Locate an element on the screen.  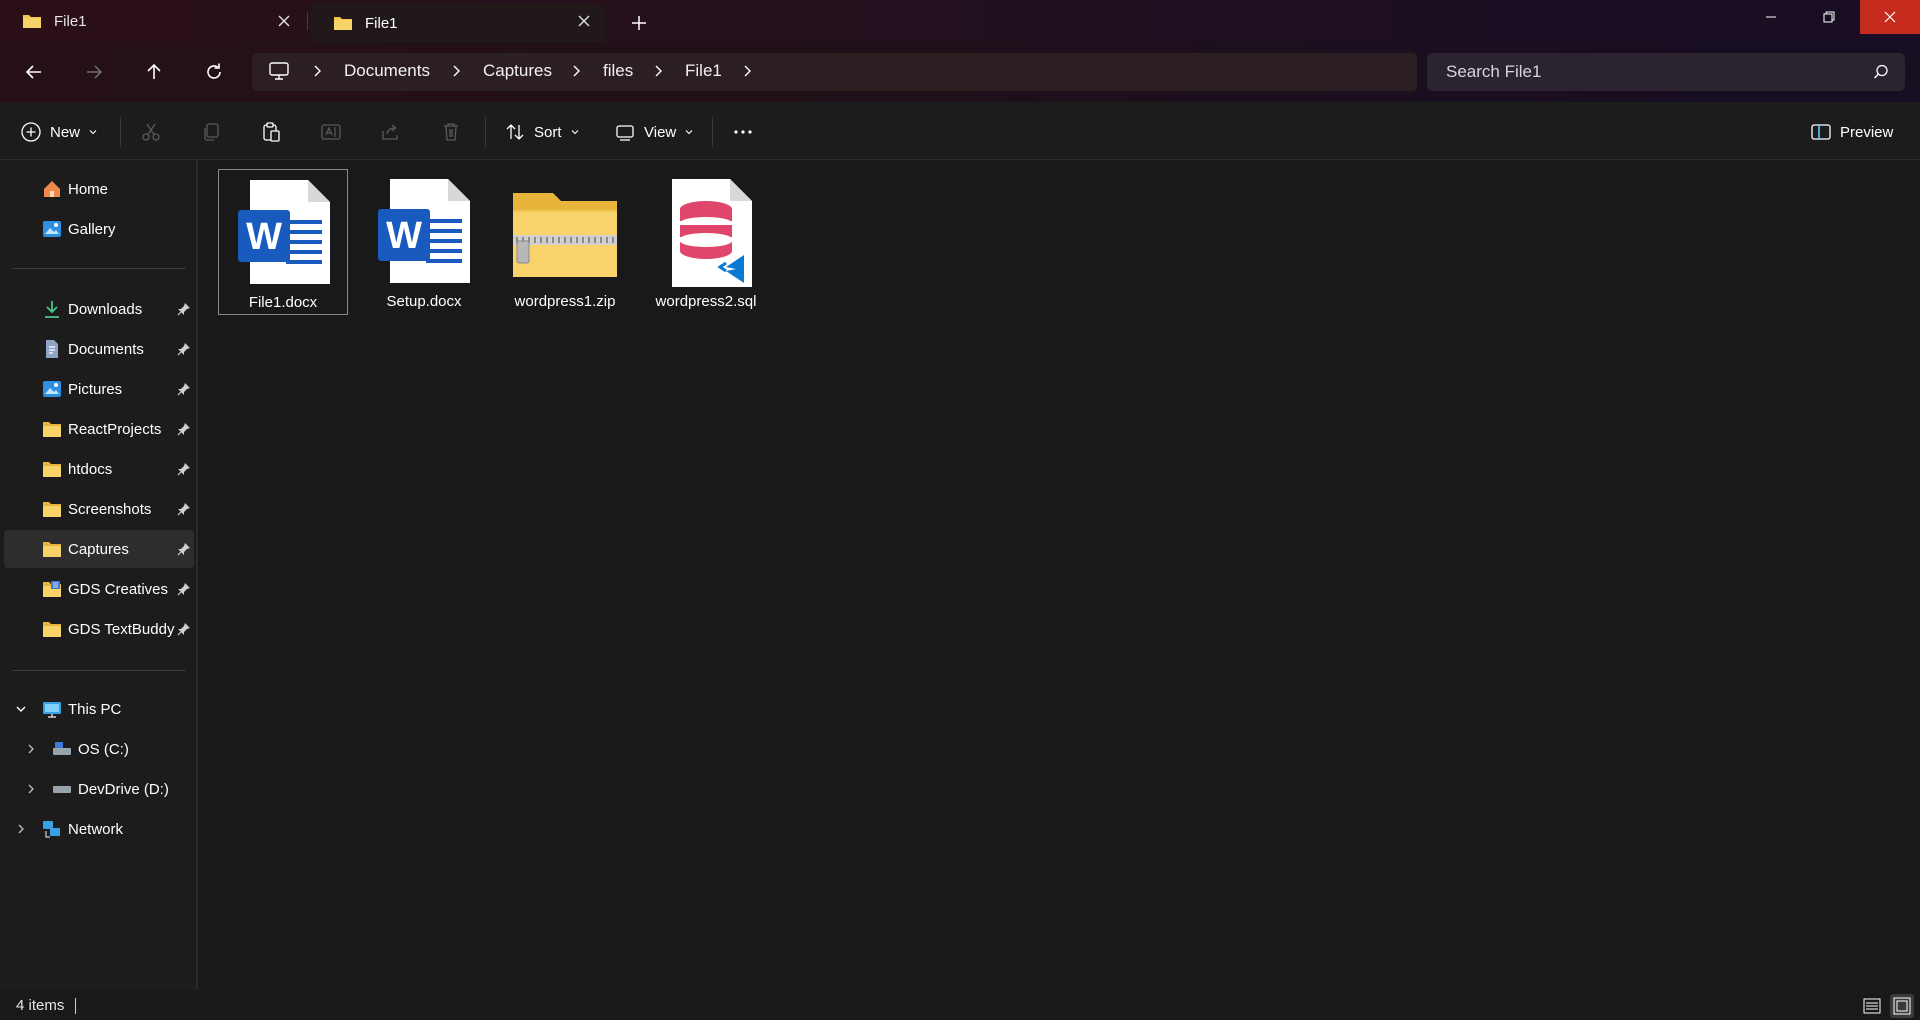
preview-button: Preview is located at coordinates (1851, 132).